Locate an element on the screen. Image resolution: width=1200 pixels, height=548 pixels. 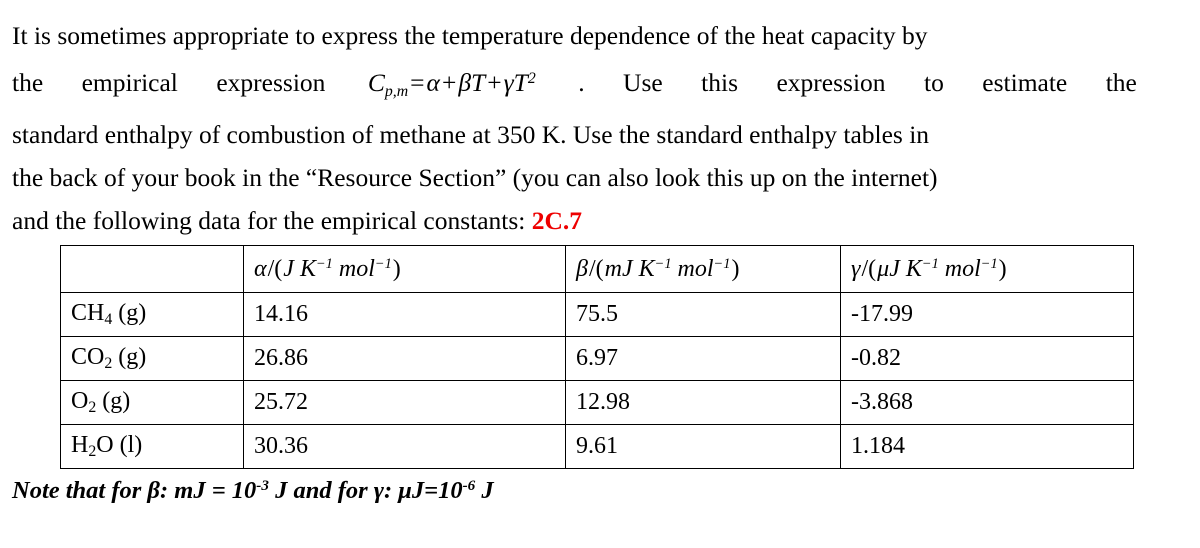
formula-alpha: α is located at coordinates (433, 83).